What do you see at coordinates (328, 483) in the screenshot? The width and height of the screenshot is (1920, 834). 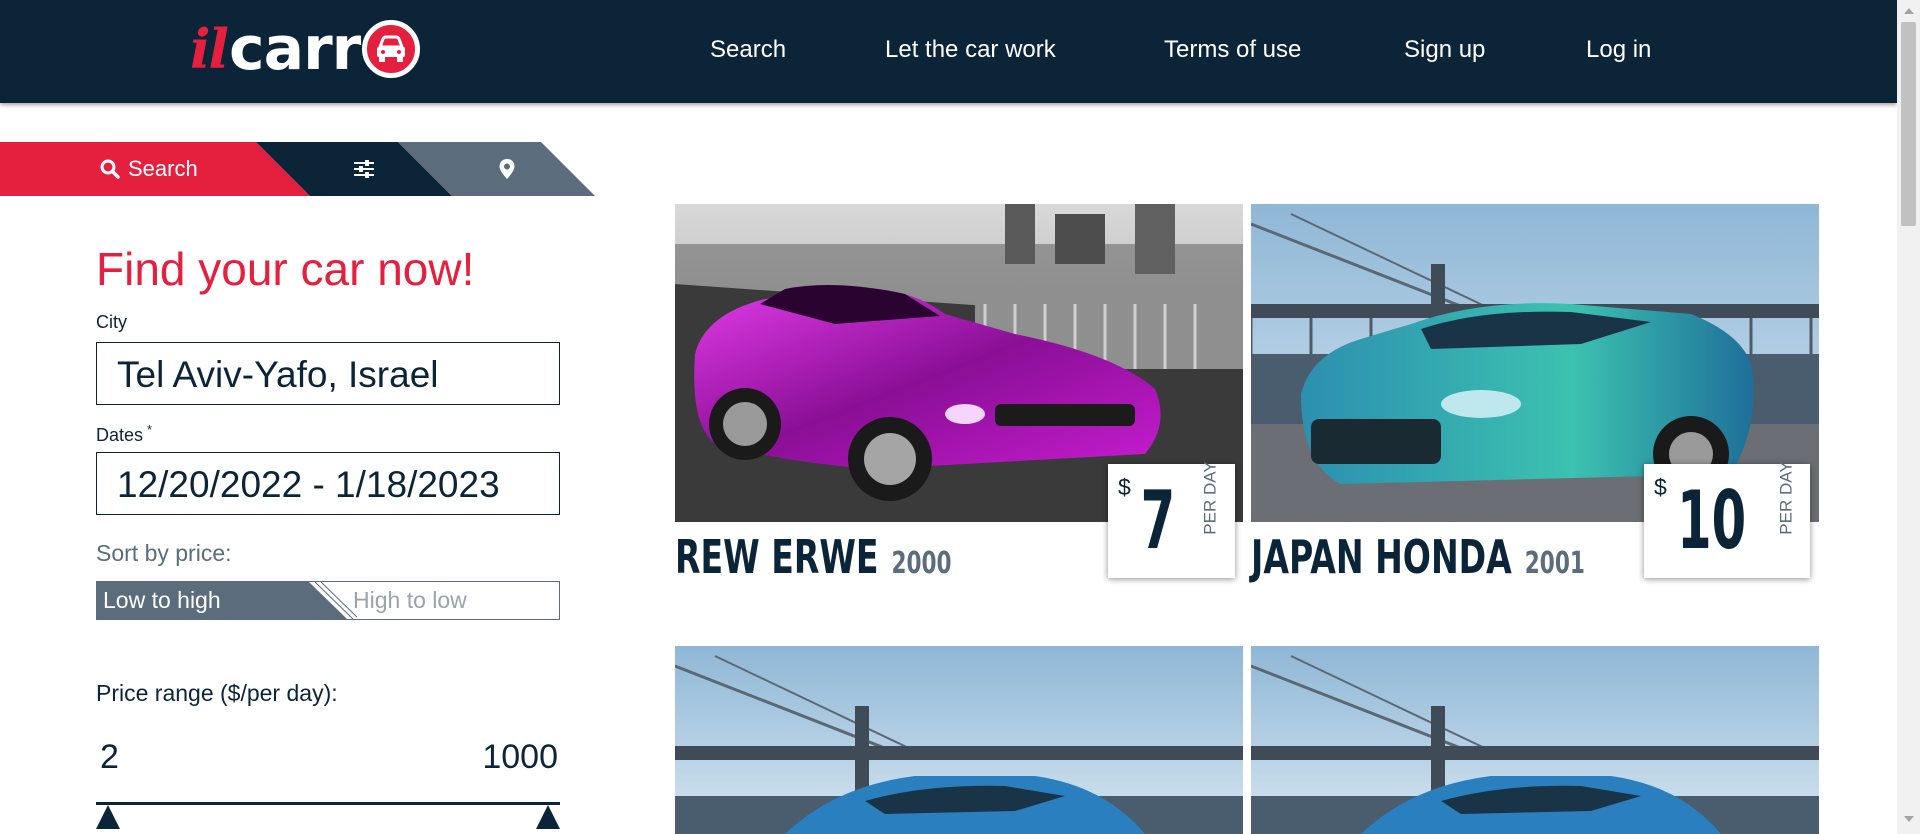 I see `dates-input: 12/20/2022 - 1/18/2023` at bounding box center [328, 483].